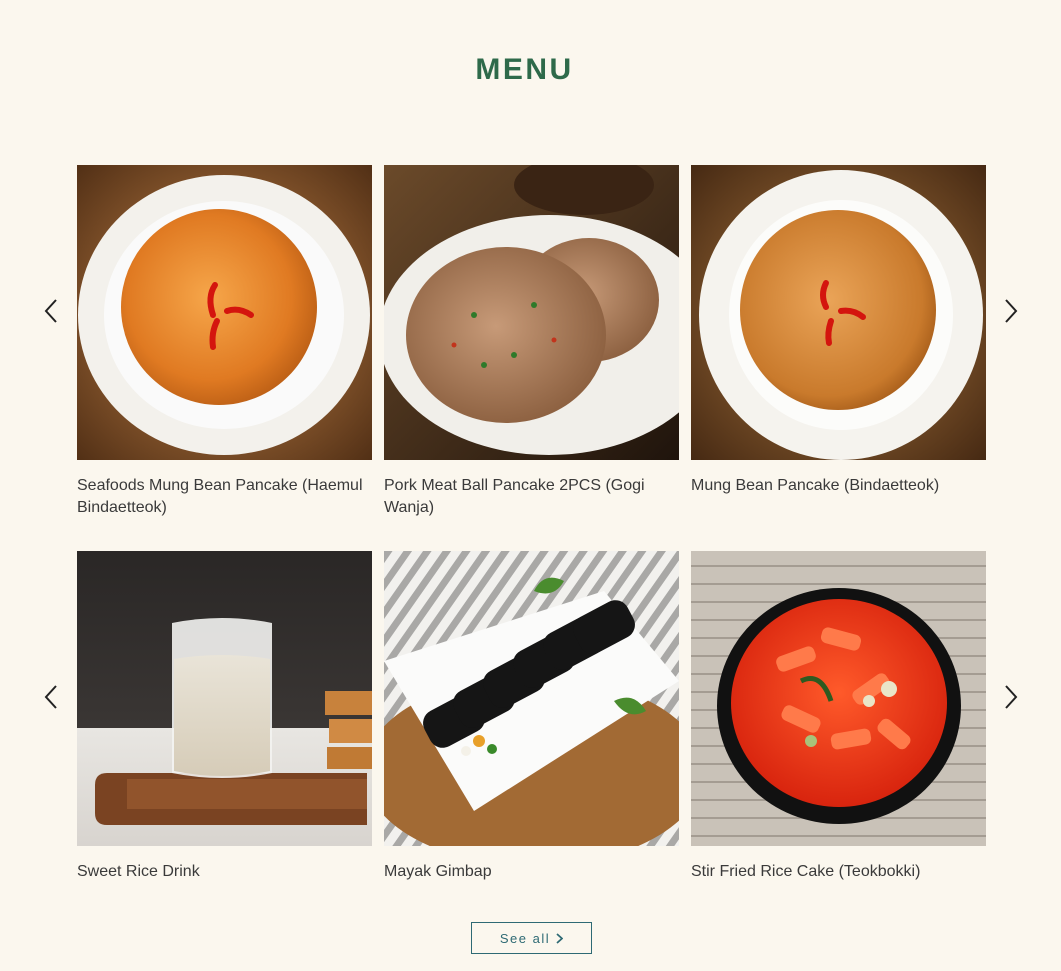 Image resolution: width=1061 pixels, height=971 pixels. Describe the element at coordinates (525, 938) in the screenshot. I see `see-all-label: See all` at that location.